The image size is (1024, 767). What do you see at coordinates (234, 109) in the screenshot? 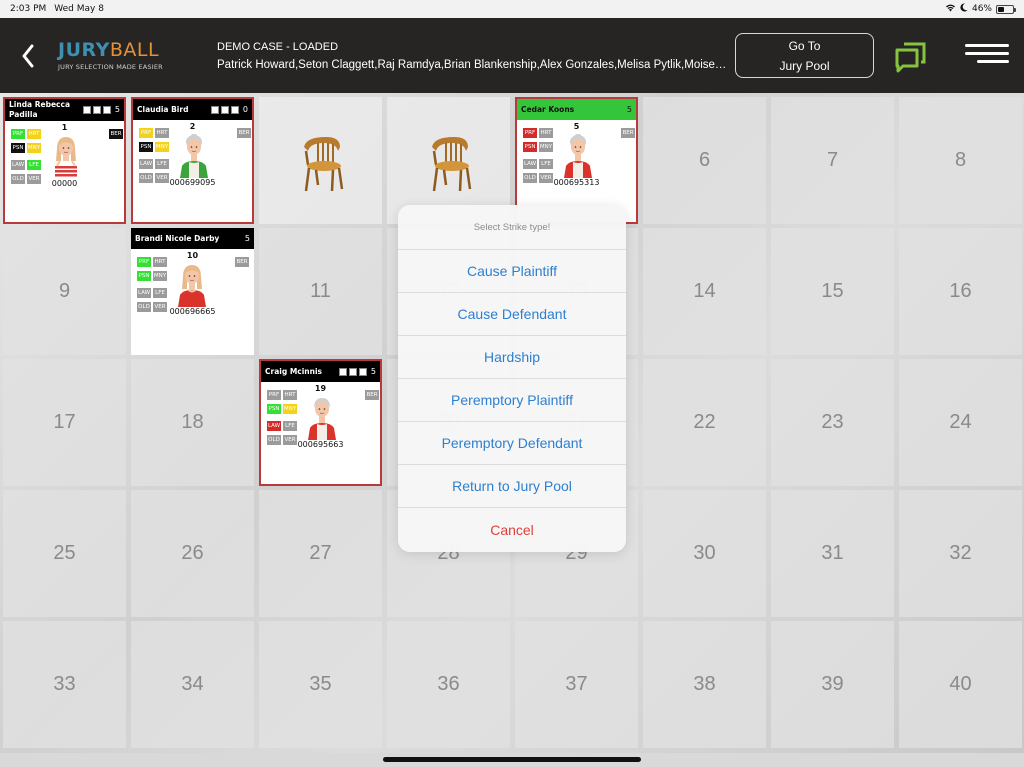
I see `badge-icon` at bounding box center [234, 109].